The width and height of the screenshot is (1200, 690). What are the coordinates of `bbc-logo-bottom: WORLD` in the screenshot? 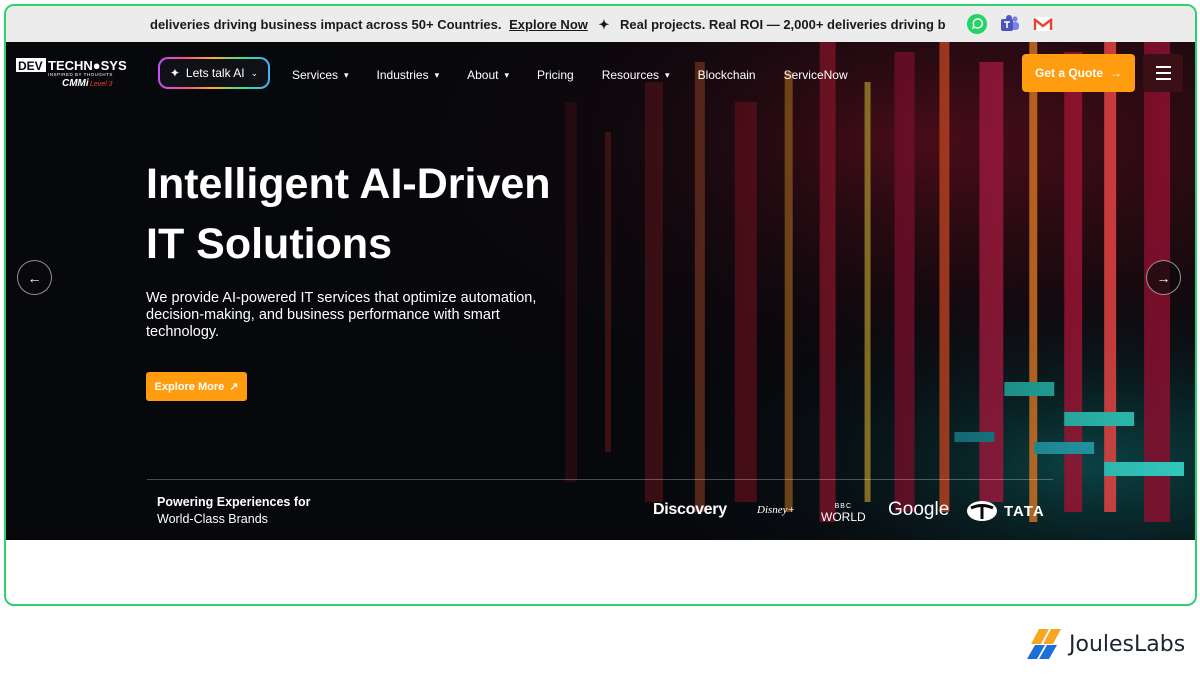 It's located at (843, 517).